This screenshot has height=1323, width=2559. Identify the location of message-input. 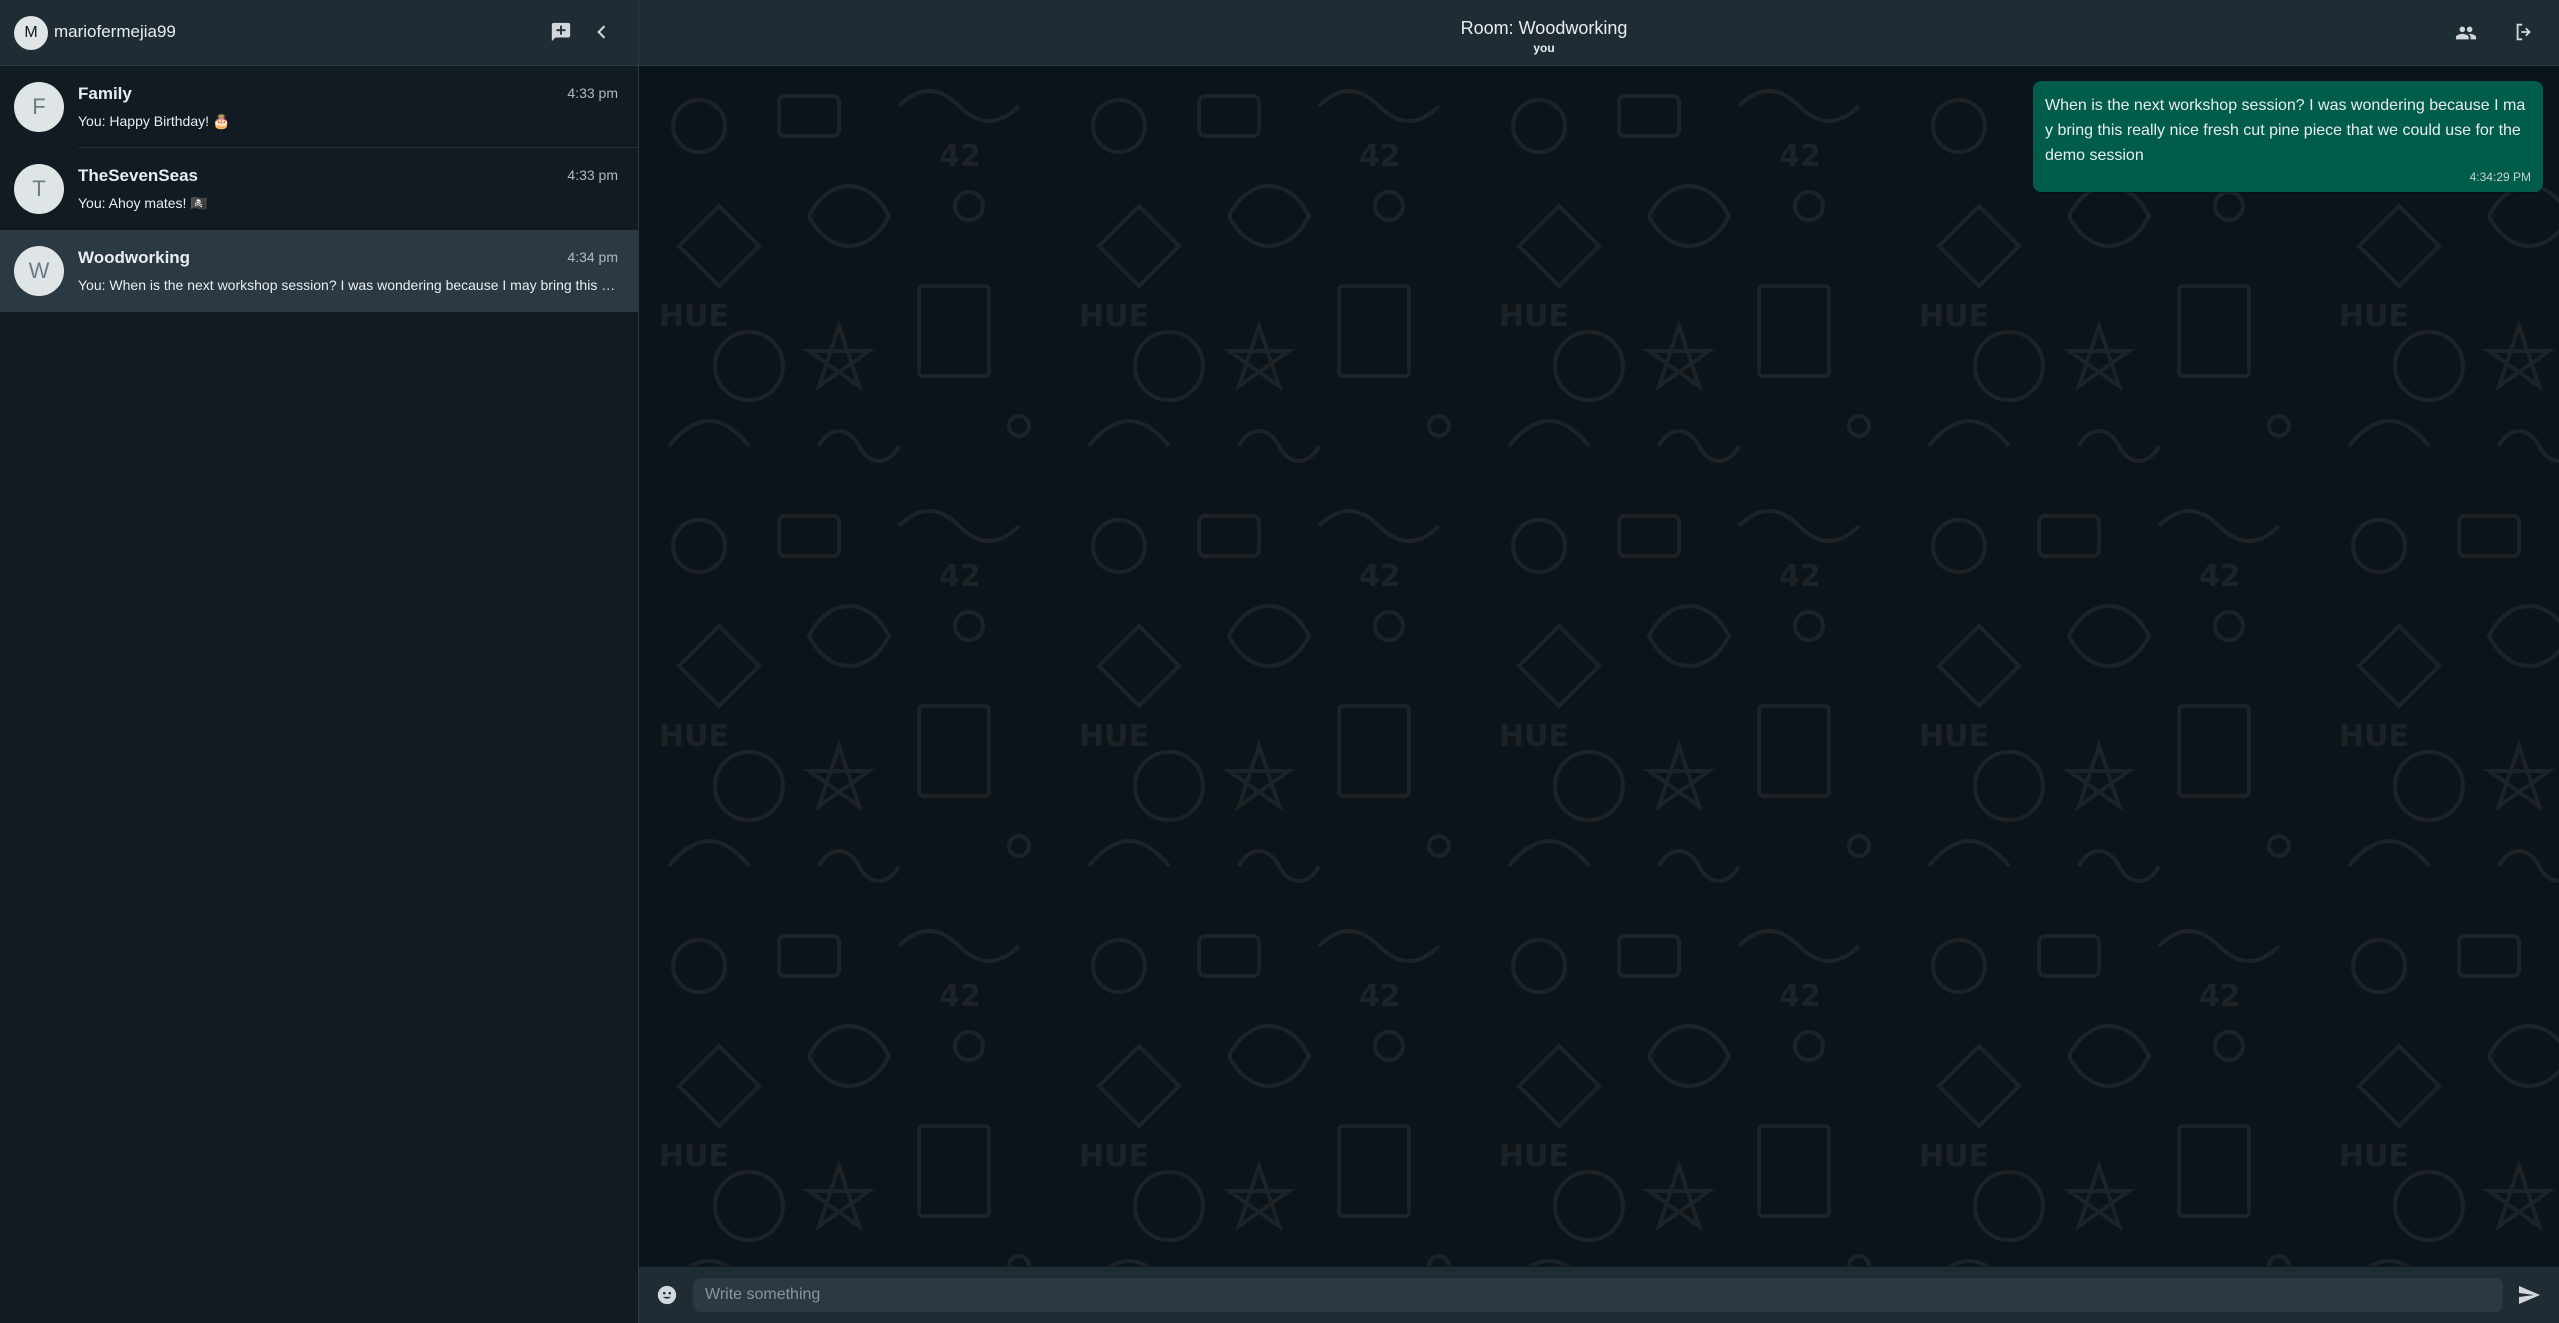
(1598, 1295).